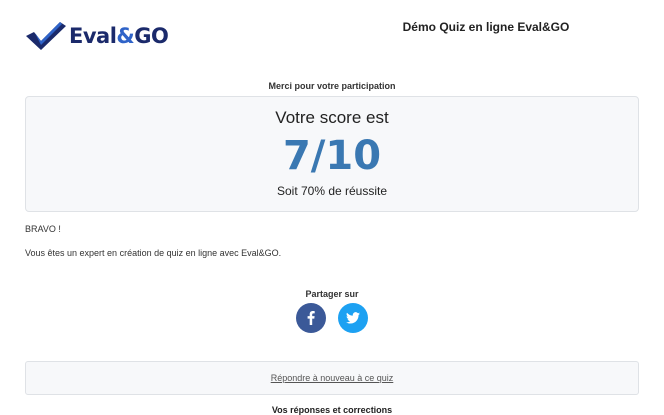 The image size is (664, 415). I want to click on facebook-icon, so click(311, 318).